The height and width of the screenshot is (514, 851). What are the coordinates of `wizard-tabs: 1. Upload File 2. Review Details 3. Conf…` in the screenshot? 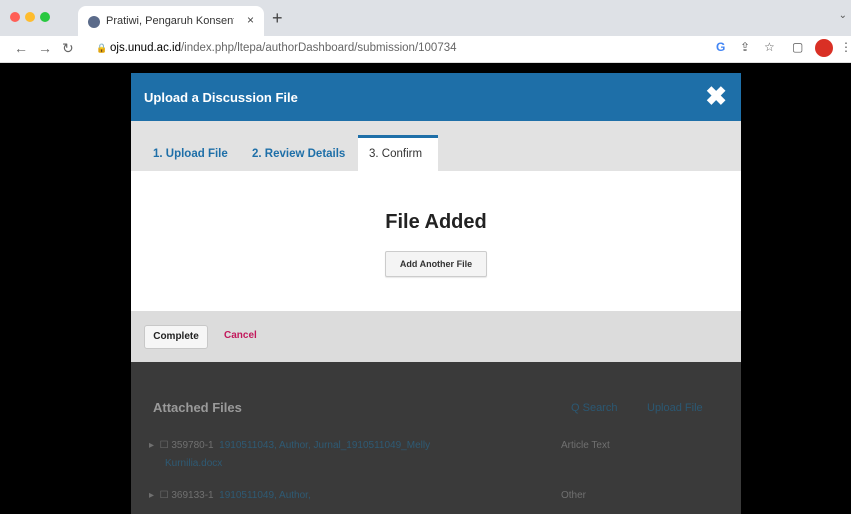 It's located at (436, 147).